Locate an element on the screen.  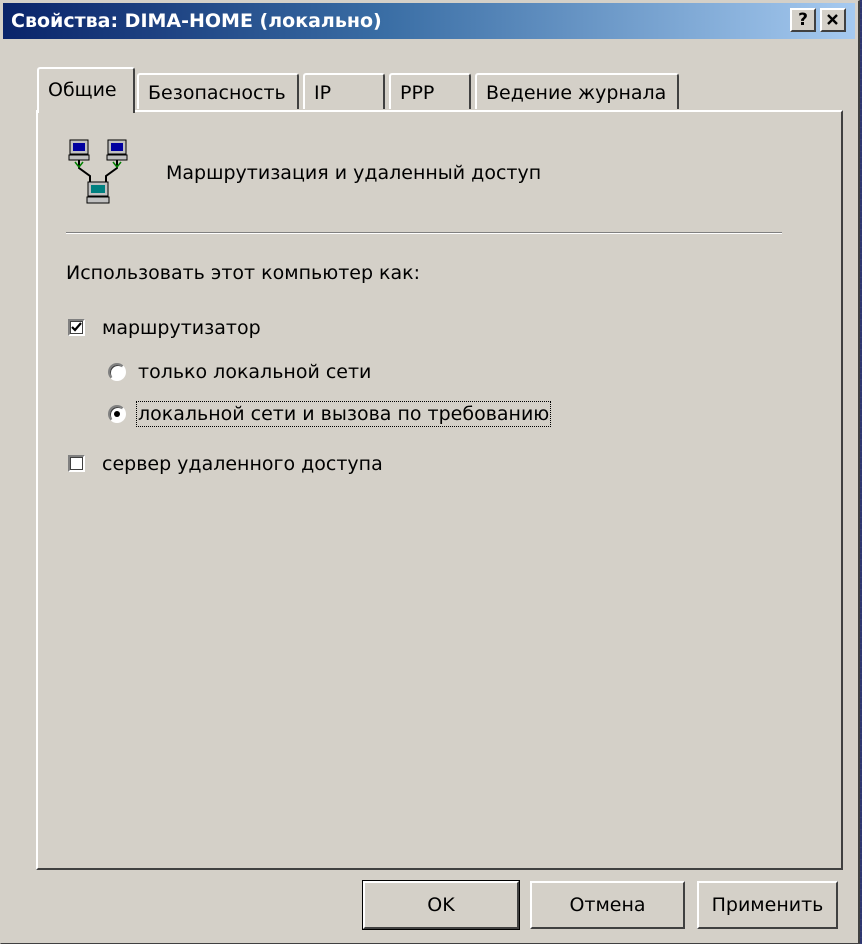
ras-server-label: сервер удаленного доступа is located at coordinates (242, 464).